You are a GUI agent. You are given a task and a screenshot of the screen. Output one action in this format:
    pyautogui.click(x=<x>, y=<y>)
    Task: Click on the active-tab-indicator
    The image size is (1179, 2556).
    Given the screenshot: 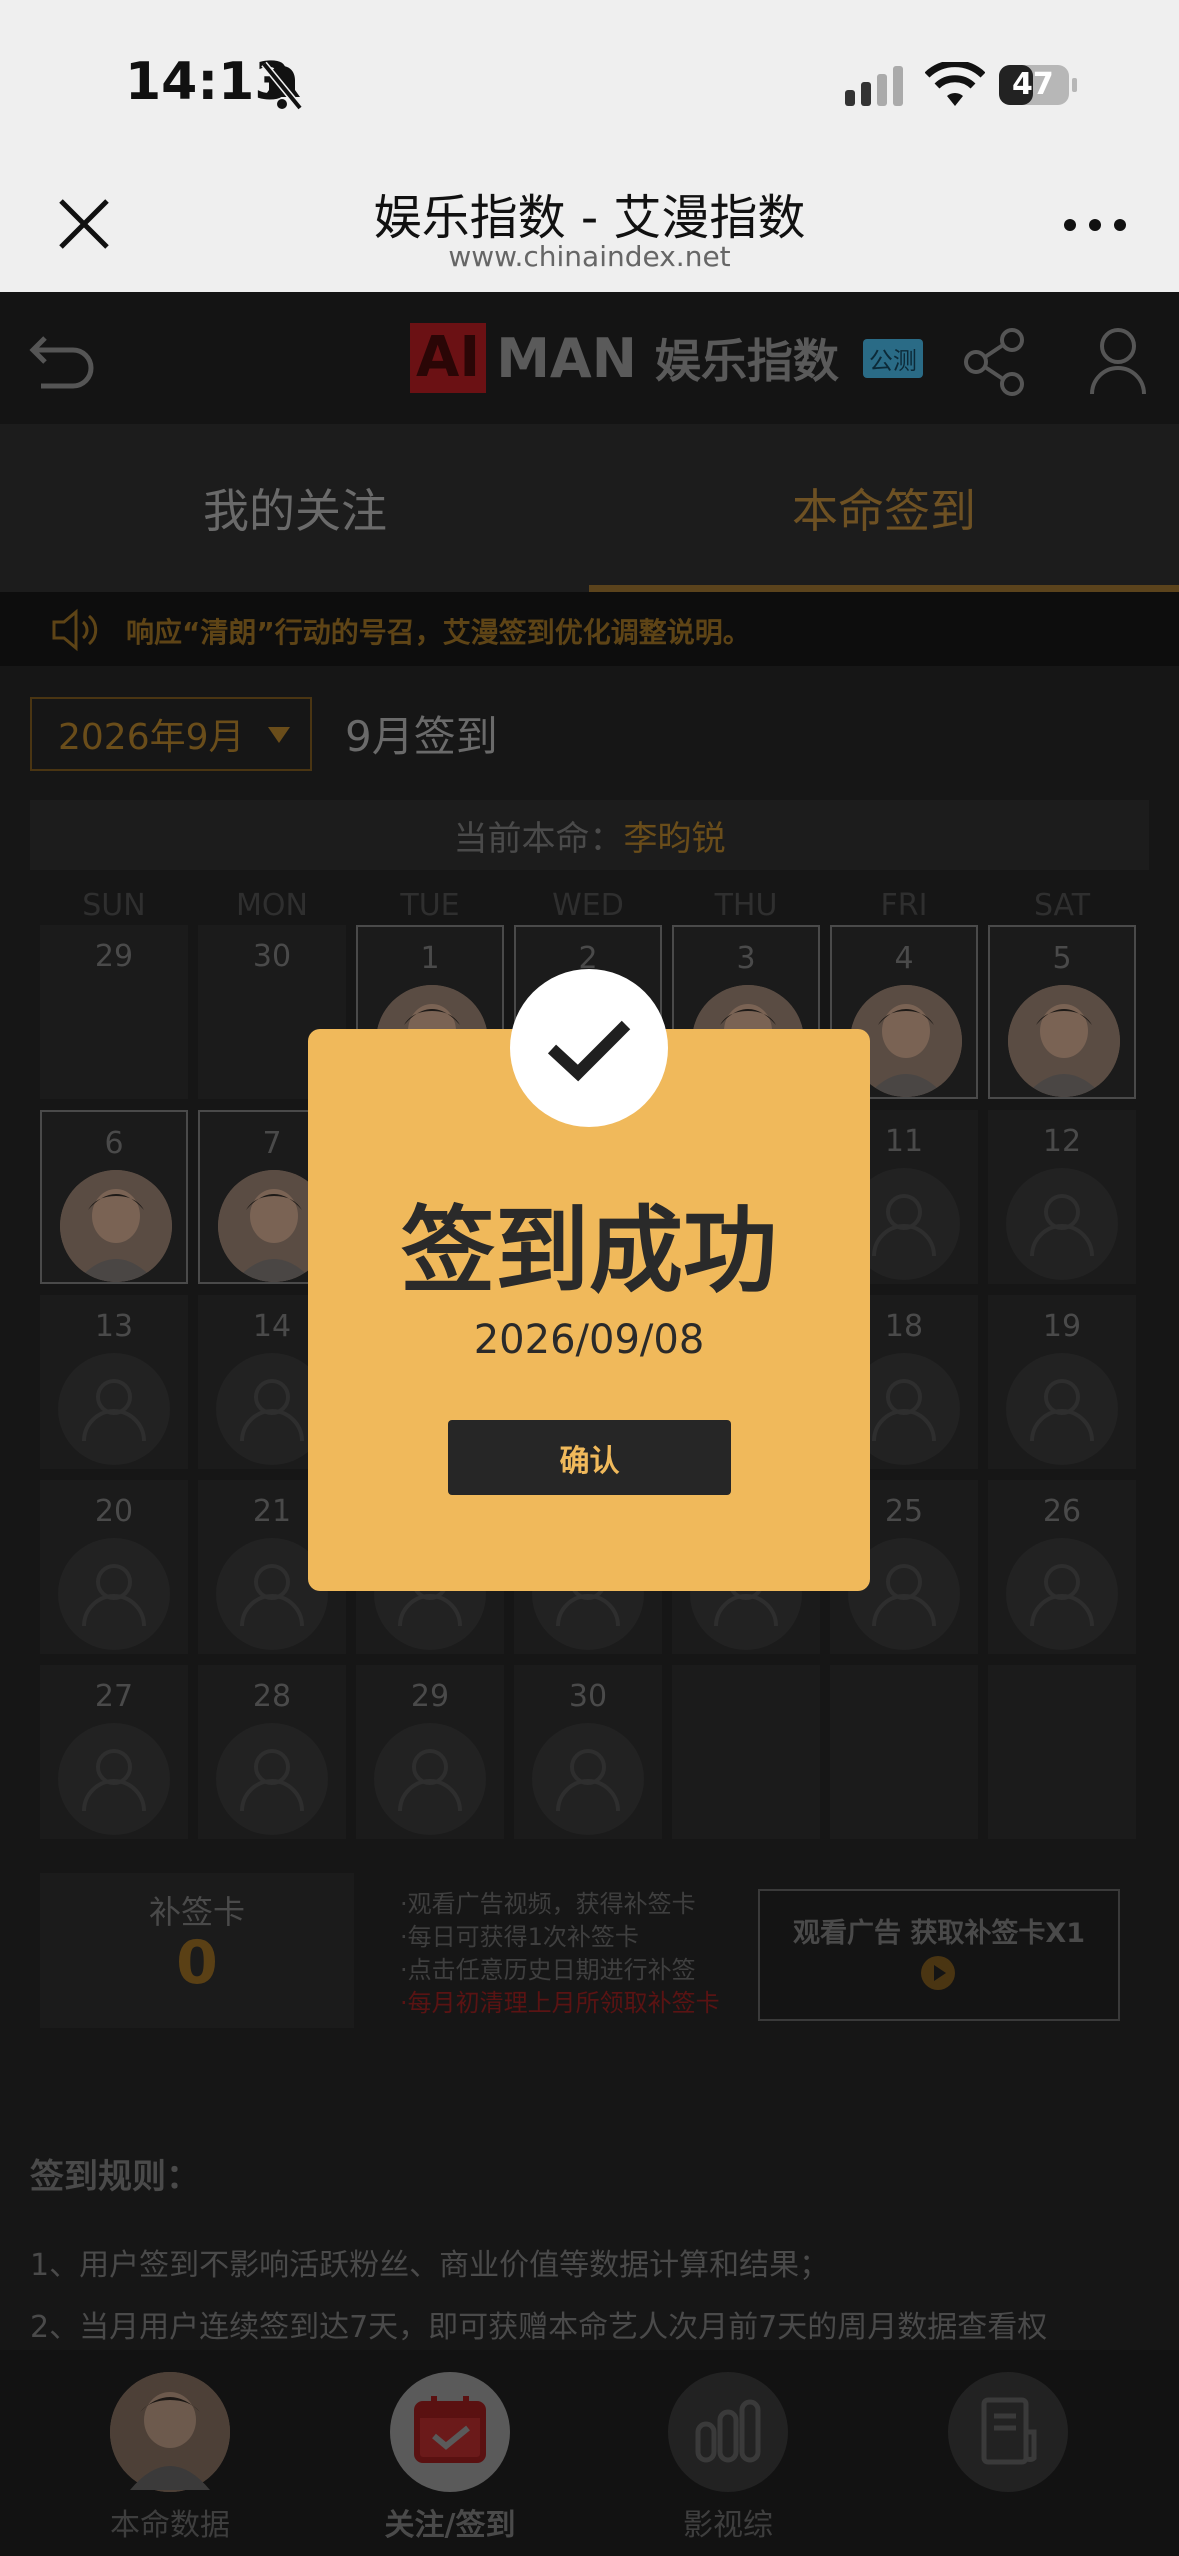 What is the action you would take?
    pyautogui.click(x=884, y=588)
    